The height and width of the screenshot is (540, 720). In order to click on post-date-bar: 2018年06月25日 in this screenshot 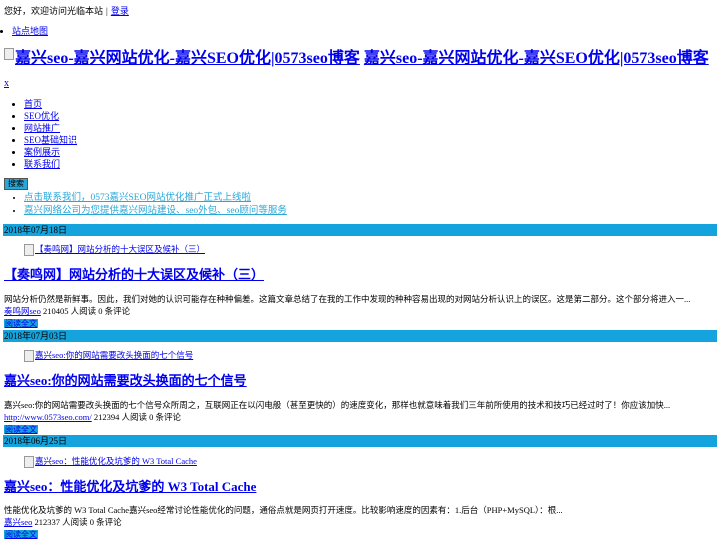, I will do `click(360, 441)`.